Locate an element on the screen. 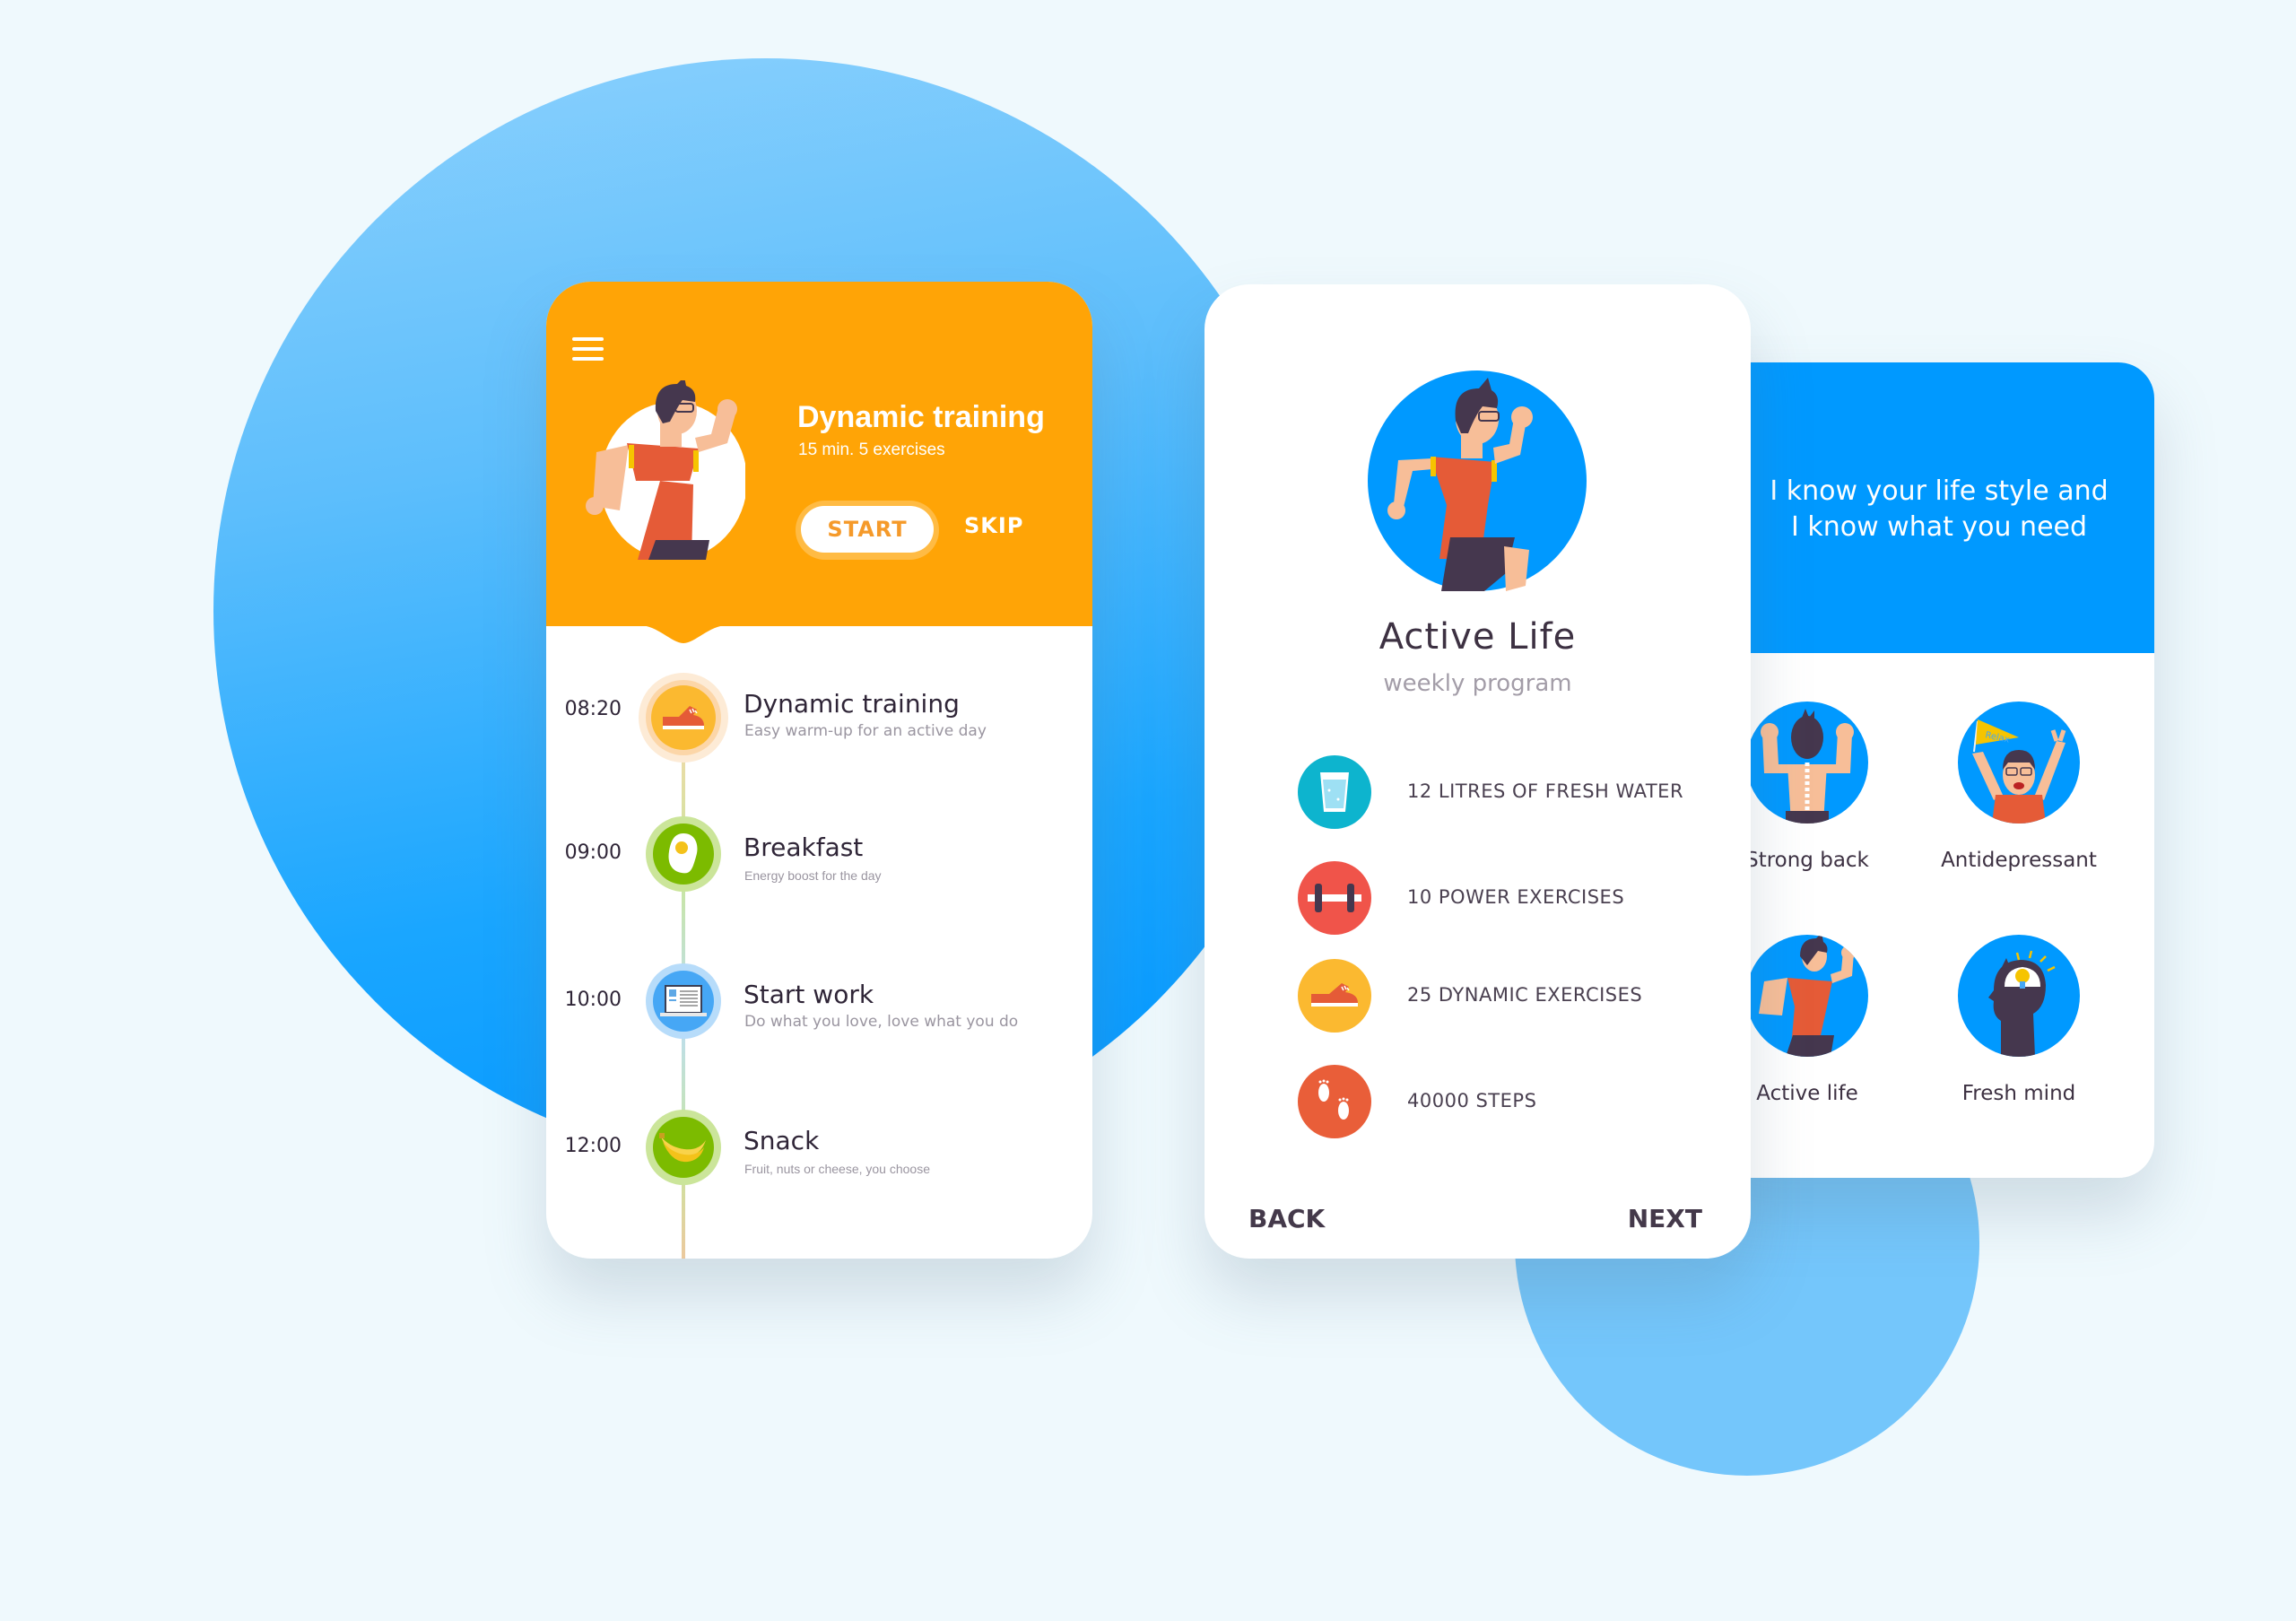 This screenshot has width=2296, height=1621. running-man-illustration is located at coordinates (665, 470).